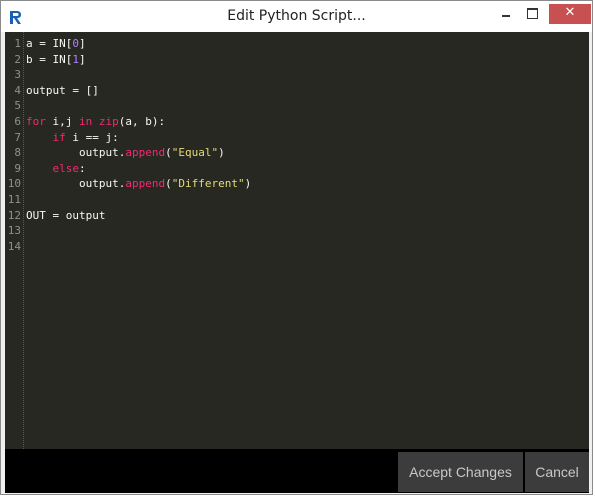 The image size is (595, 497). What do you see at coordinates (460, 472) in the screenshot?
I see `accept-changes-button: Accept Changes` at bounding box center [460, 472].